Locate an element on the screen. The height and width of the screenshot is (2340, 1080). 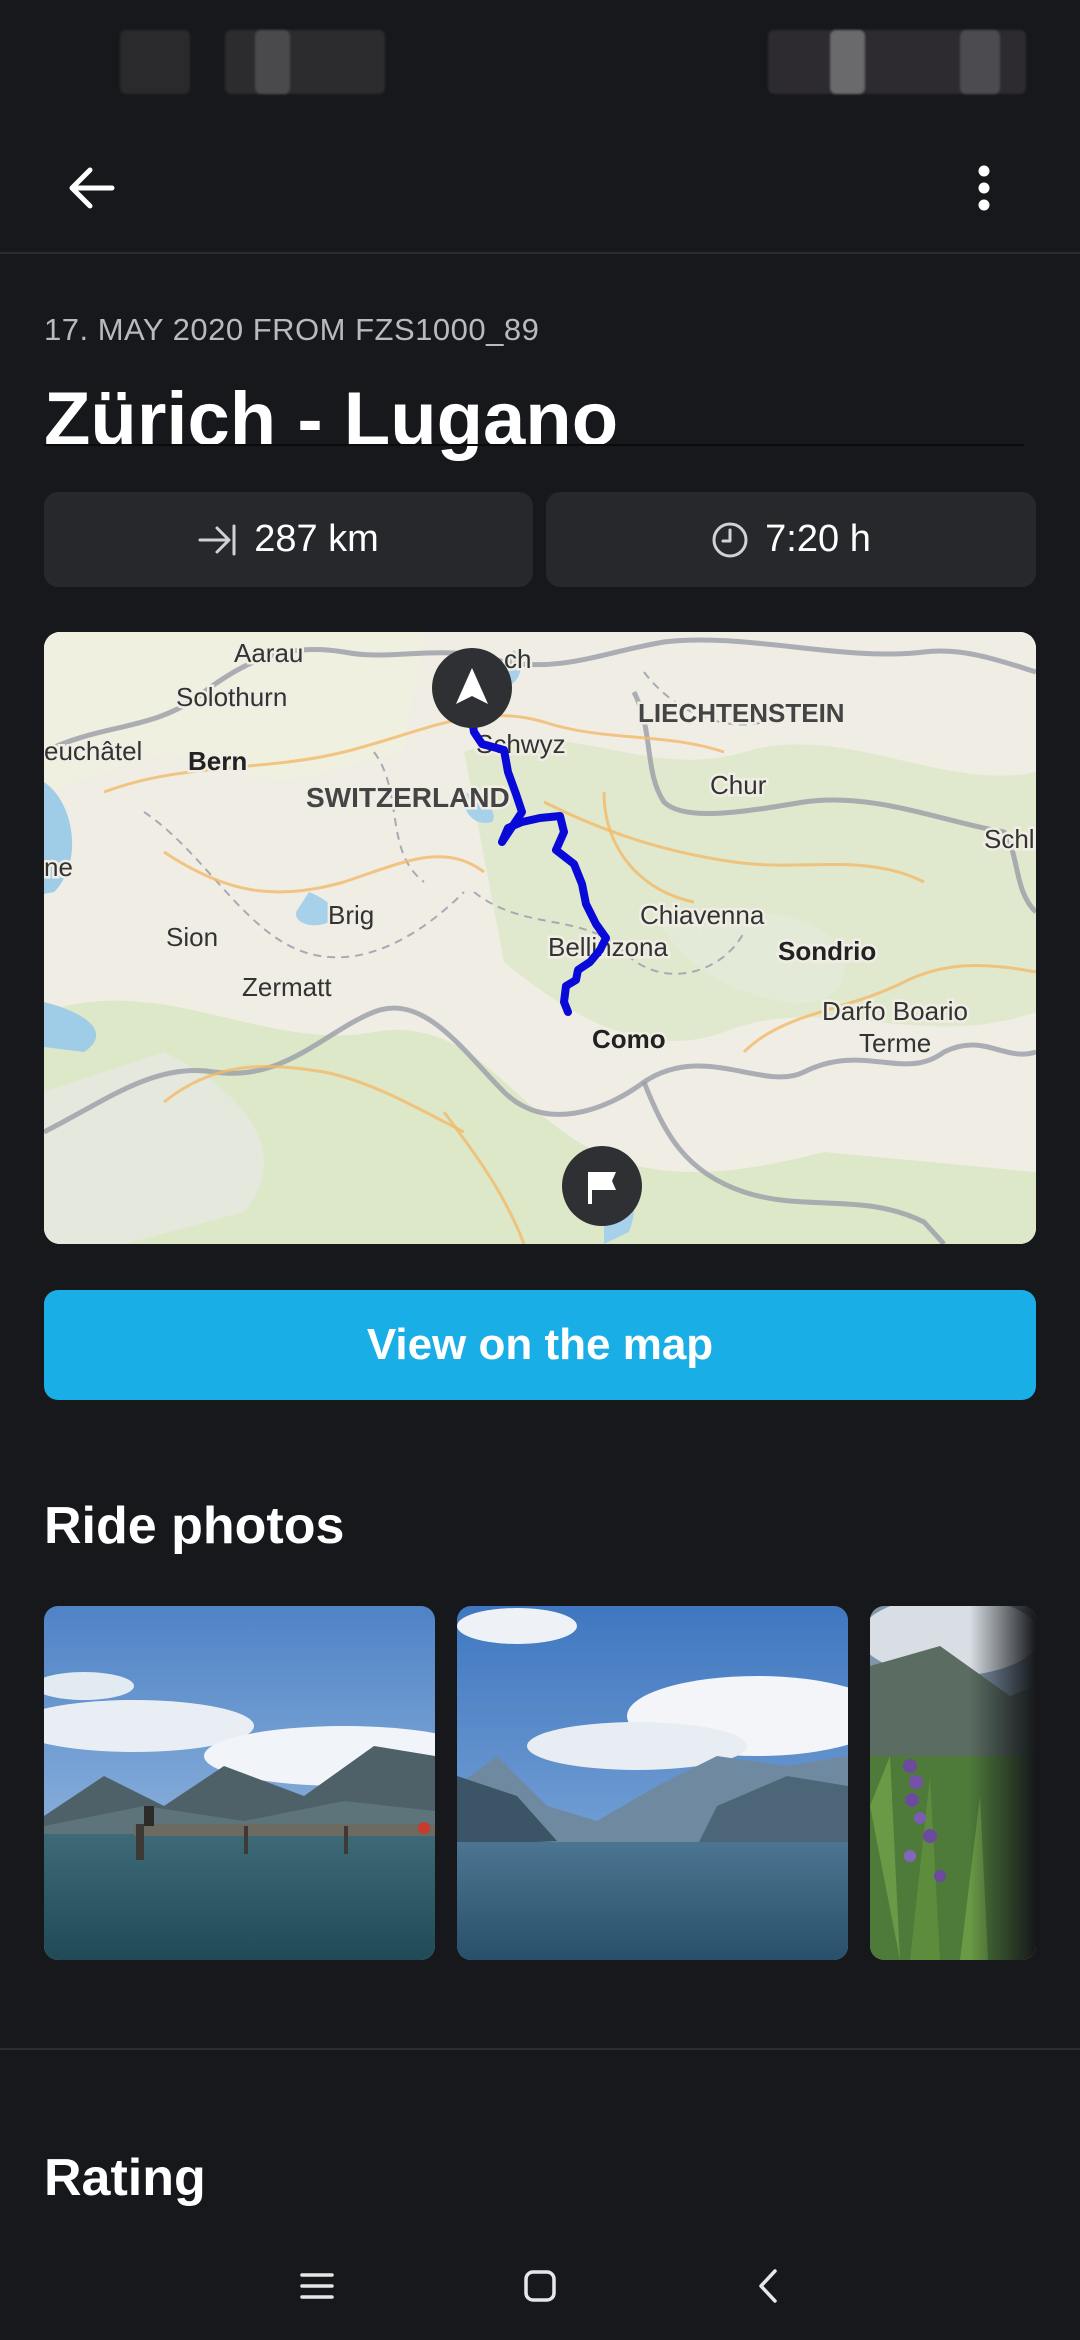
map-label: Como is located at coordinates (629, 1039).